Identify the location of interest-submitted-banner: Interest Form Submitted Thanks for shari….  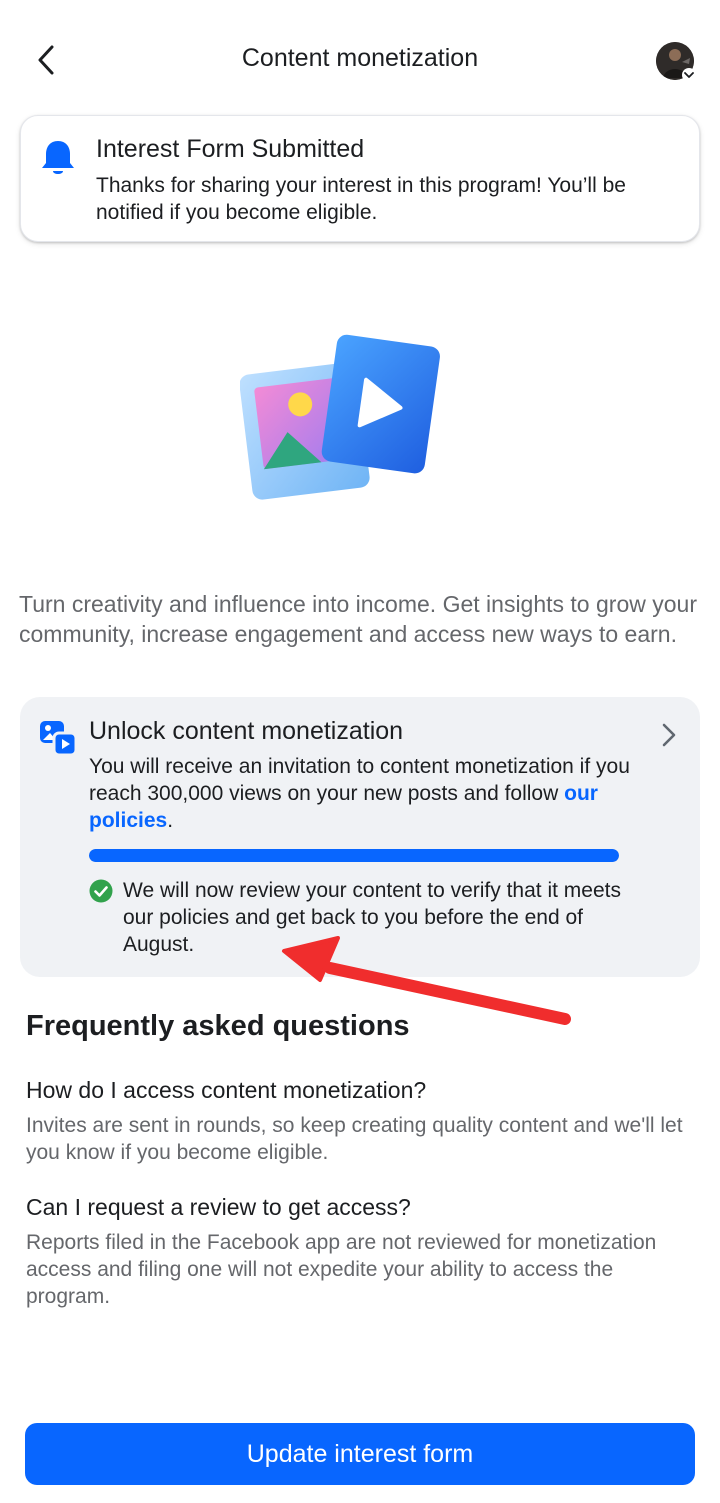
(360, 178).